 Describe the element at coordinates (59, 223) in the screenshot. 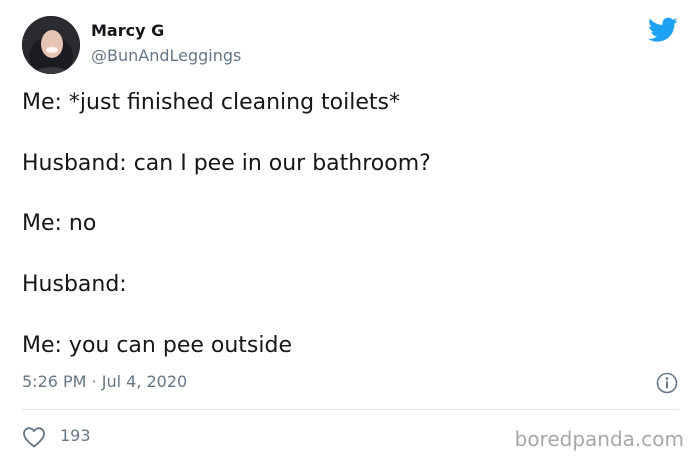

I see `tweet-text-line-3: Me: no` at that location.